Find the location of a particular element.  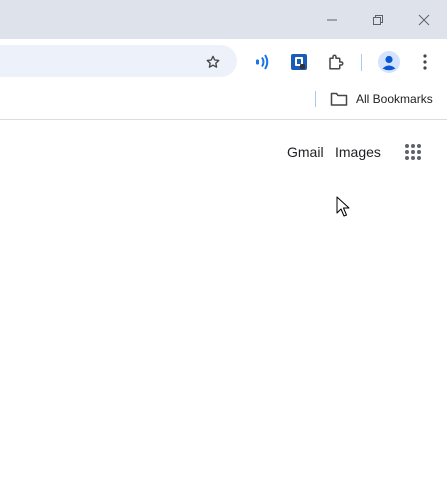

all-bookmarks-button: All Bookmarks is located at coordinates (381, 99).